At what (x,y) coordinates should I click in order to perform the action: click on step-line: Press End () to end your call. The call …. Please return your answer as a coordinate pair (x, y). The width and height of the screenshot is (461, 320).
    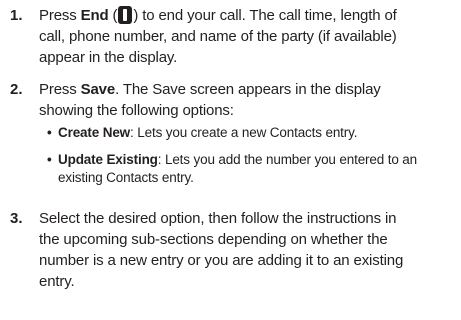
    Looking at the image, I should click on (218, 15).